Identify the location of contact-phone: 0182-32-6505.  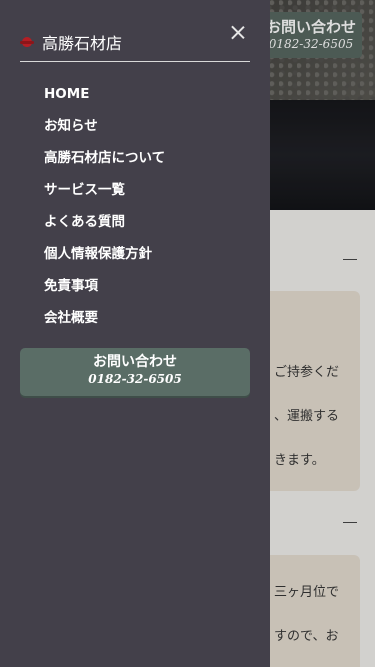
(135, 379).